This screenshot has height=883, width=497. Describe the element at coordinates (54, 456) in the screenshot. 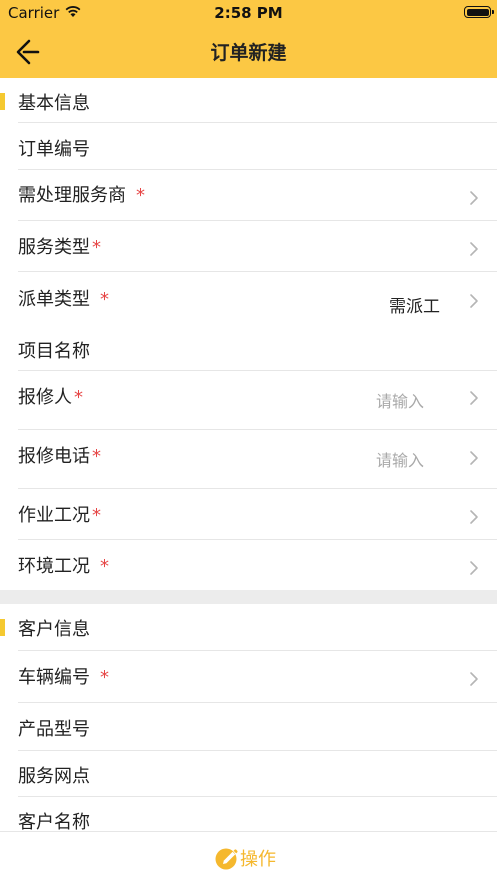

I see `label-text: 报修电话` at that location.